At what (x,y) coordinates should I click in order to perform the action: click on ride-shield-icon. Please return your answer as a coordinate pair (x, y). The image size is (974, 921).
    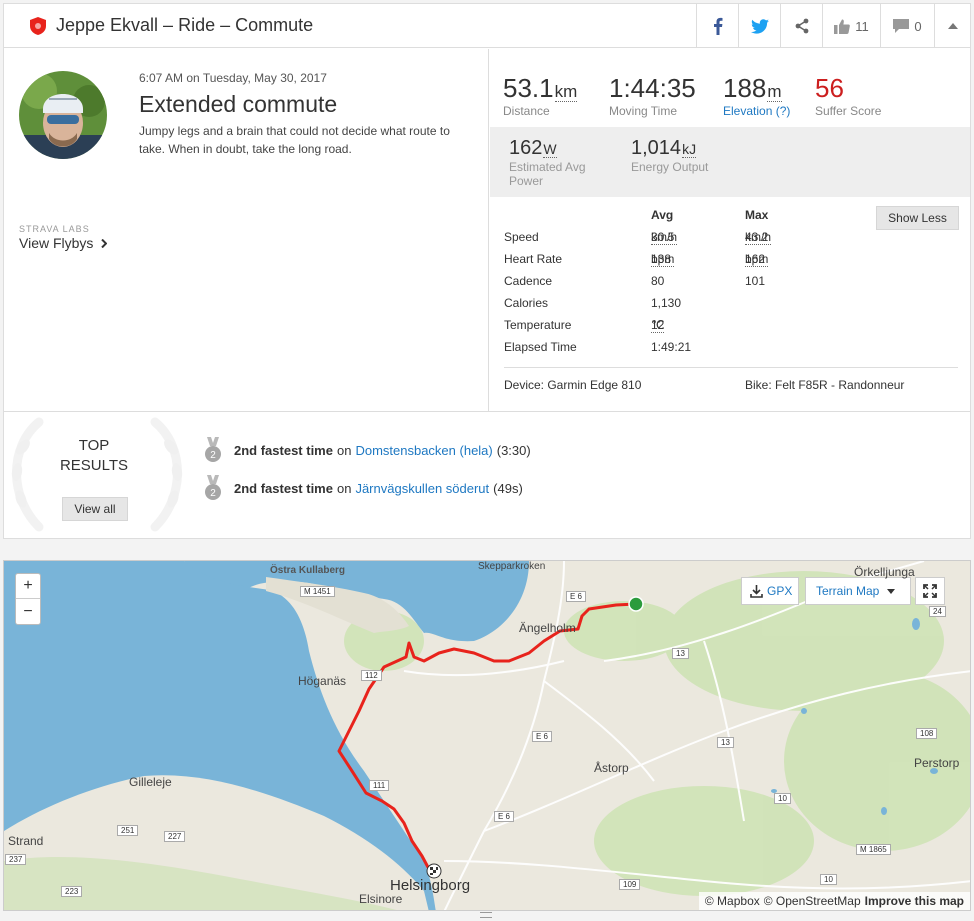
    Looking at the image, I should click on (38, 26).